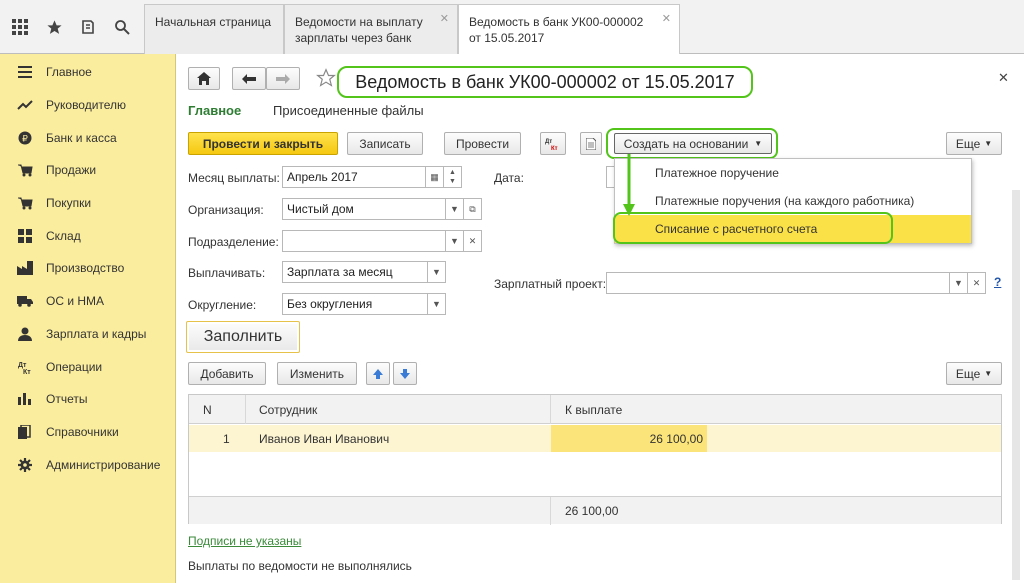 This screenshot has width=1024, height=583. What do you see at coordinates (87, 235) in the screenshot?
I see `sidebar-item-warehouse: Склад` at bounding box center [87, 235].